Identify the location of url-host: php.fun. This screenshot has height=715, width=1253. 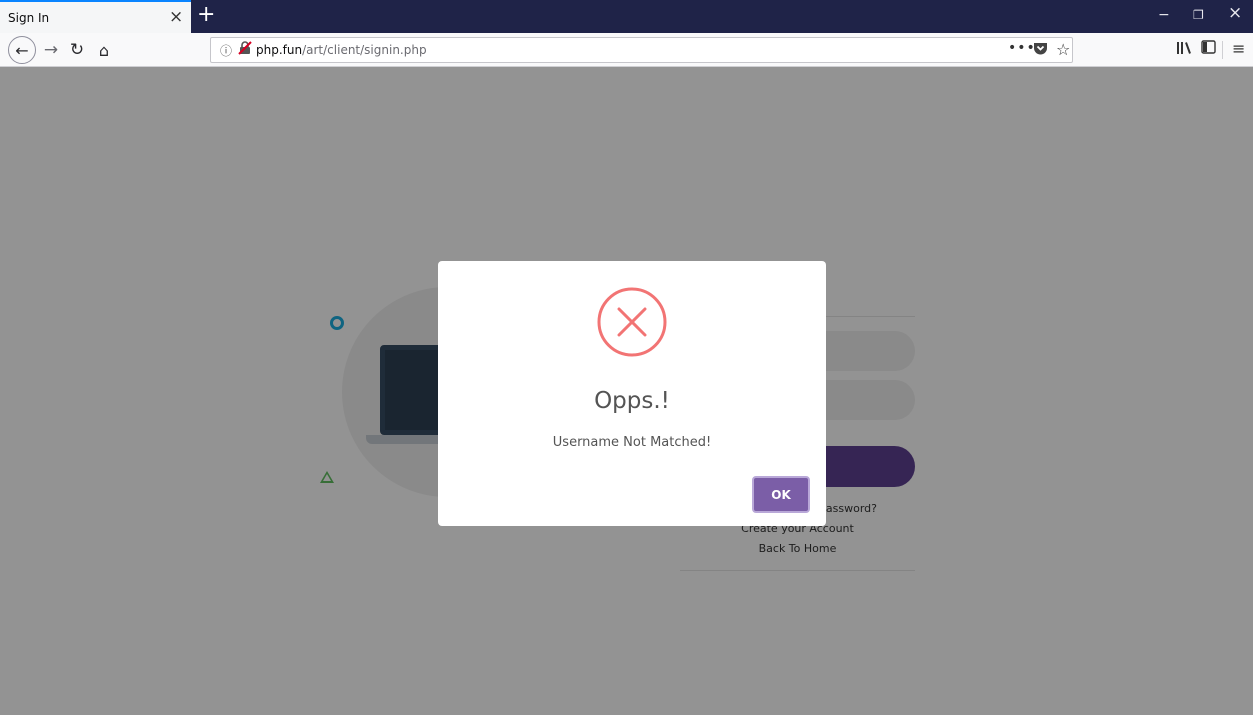
(279, 50).